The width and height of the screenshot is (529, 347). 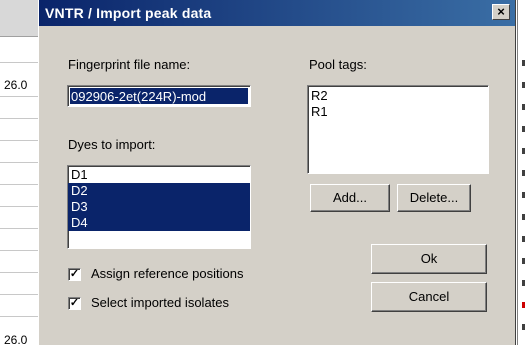 What do you see at coordinates (159, 191) in the screenshot?
I see `dye-list-item-d2: D2` at bounding box center [159, 191].